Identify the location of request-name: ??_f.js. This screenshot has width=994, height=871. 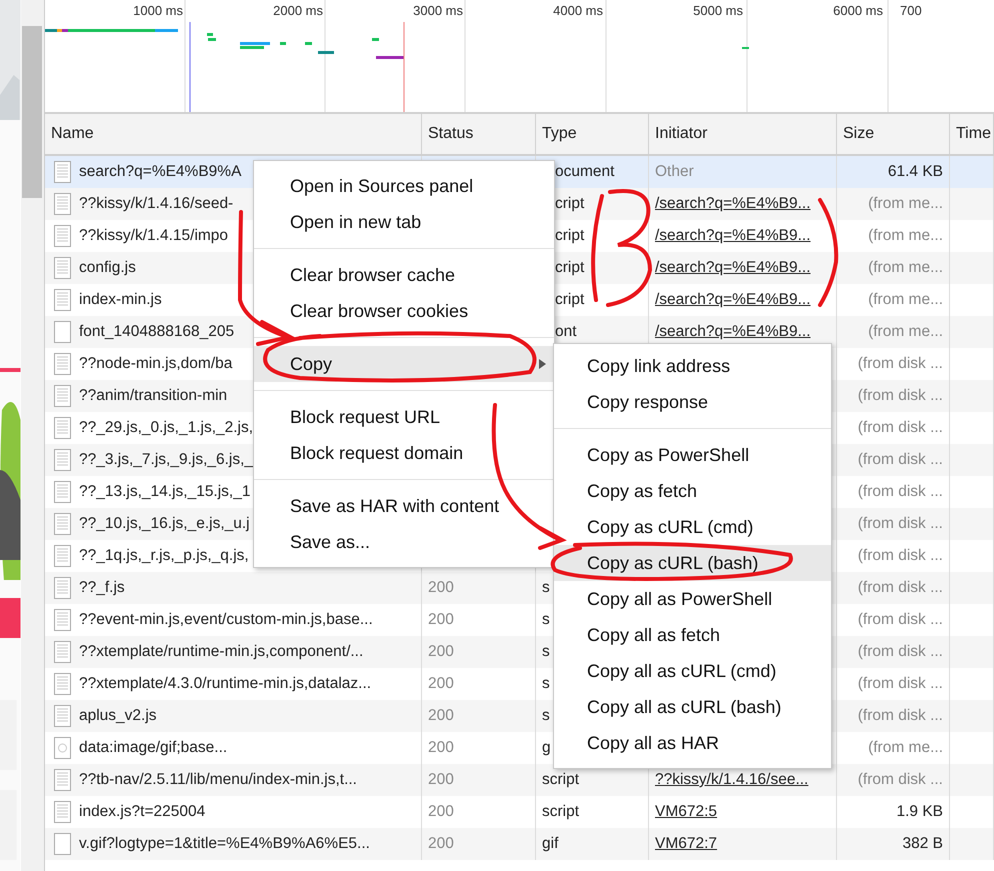
(102, 588).